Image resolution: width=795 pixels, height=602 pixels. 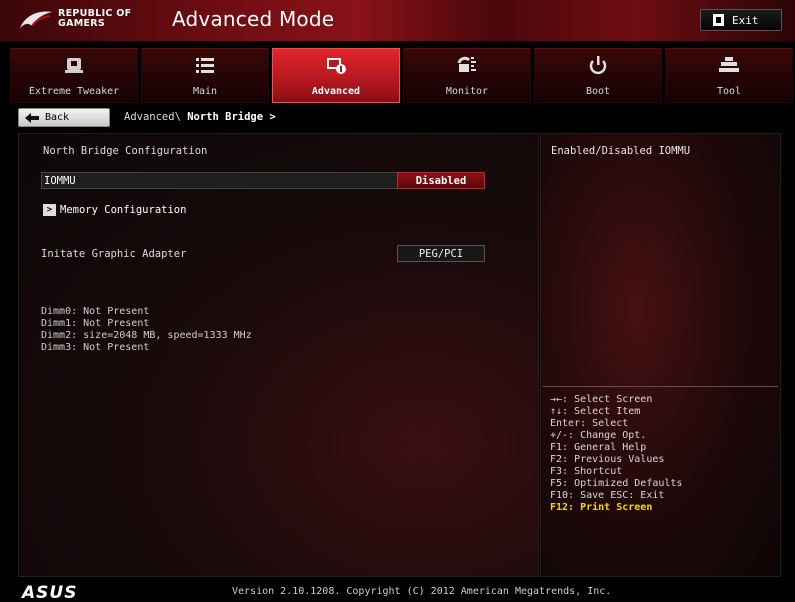 What do you see at coordinates (729, 75) in the screenshot?
I see `tab-tool: Tool` at bounding box center [729, 75].